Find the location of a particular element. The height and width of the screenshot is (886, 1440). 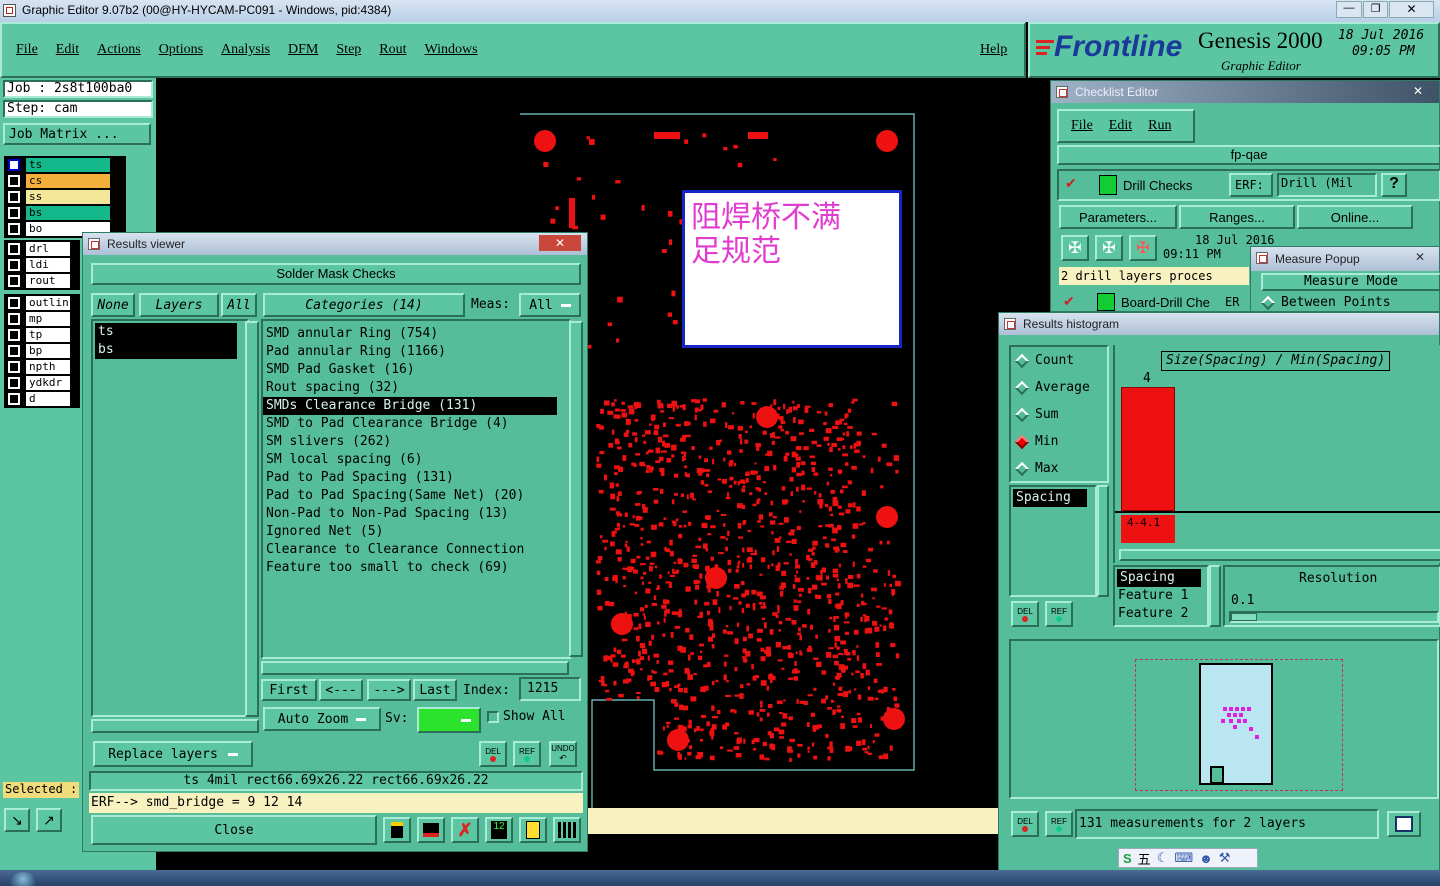

layer-ss: ss is located at coordinates (65, 197).